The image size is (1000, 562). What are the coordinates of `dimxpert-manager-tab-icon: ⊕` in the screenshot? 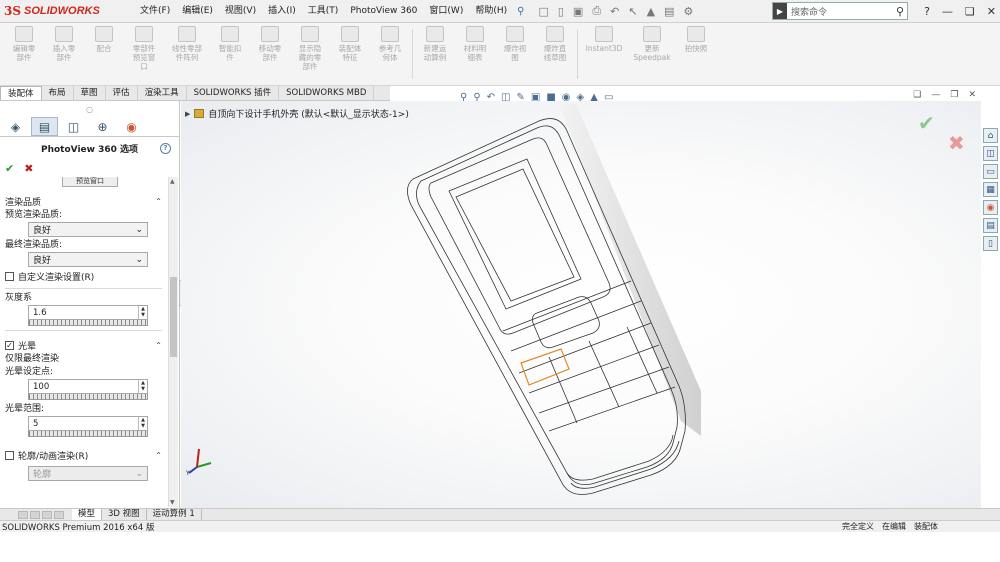 It's located at (102, 126).